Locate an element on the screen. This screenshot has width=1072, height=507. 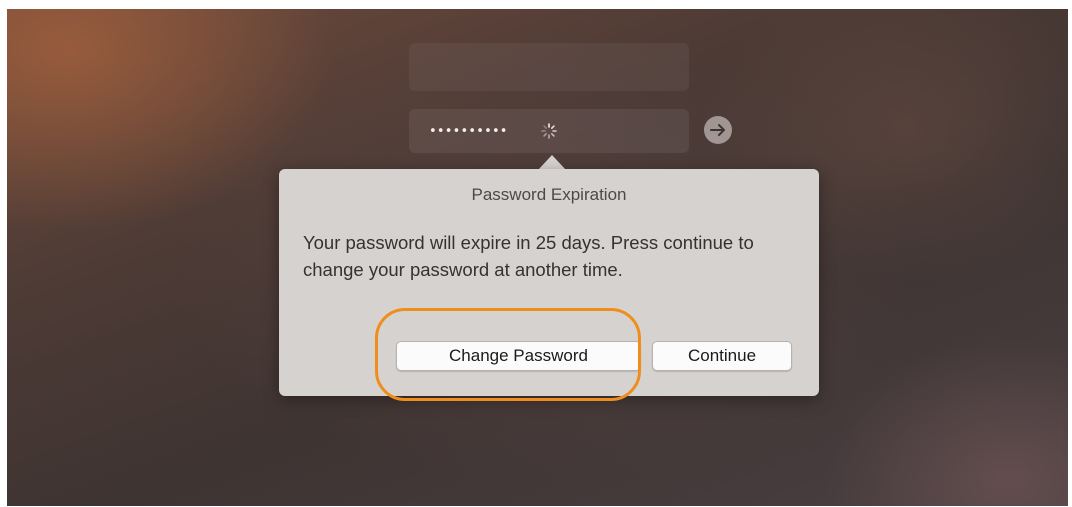
password-masked-text: •••••••••• is located at coordinates (468, 131).